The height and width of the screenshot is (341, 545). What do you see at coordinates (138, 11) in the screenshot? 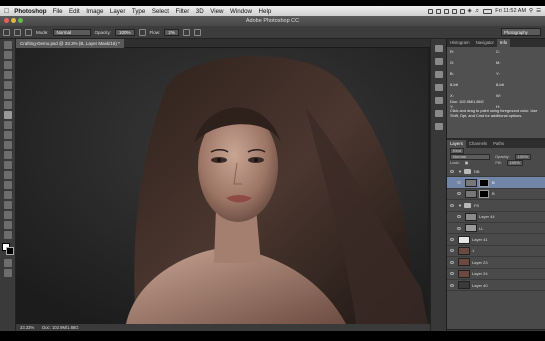
I see `menu-type: Type` at bounding box center [138, 11].